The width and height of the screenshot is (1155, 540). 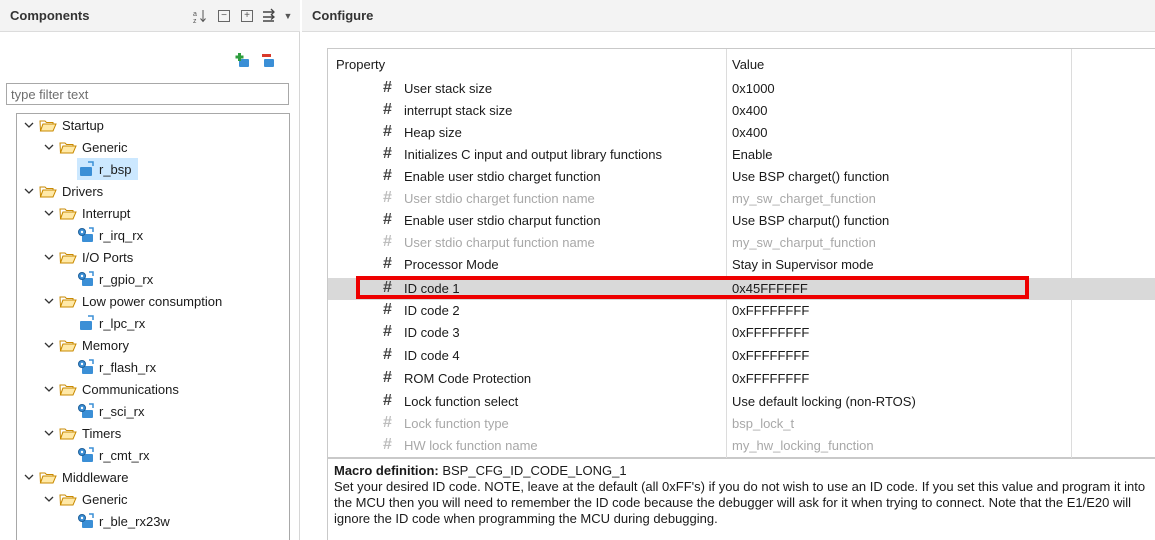 What do you see at coordinates (770, 288) in the screenshot?
I see `property-value: 0x45FFFFFF` at bounding box center [770, 288].